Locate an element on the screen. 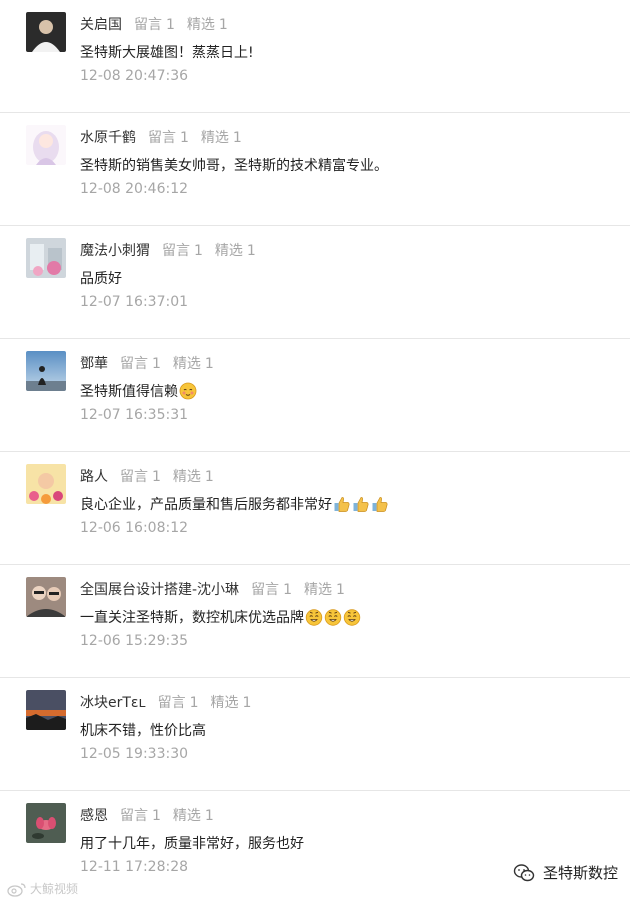  comment-text: 良心企业，产品质量和售后服务都非常好 is located at coordinates (234, 504).